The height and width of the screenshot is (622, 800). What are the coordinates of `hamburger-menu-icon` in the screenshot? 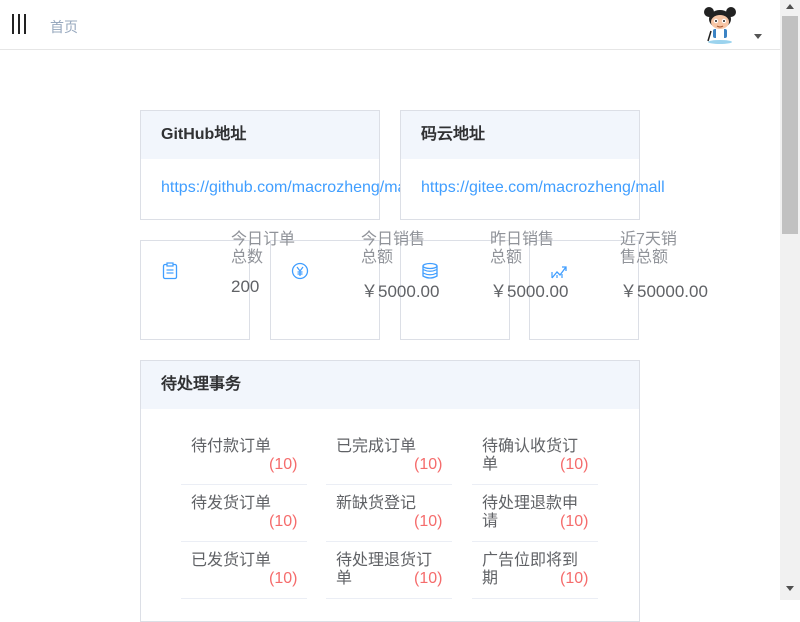 It's located at (20, 24).